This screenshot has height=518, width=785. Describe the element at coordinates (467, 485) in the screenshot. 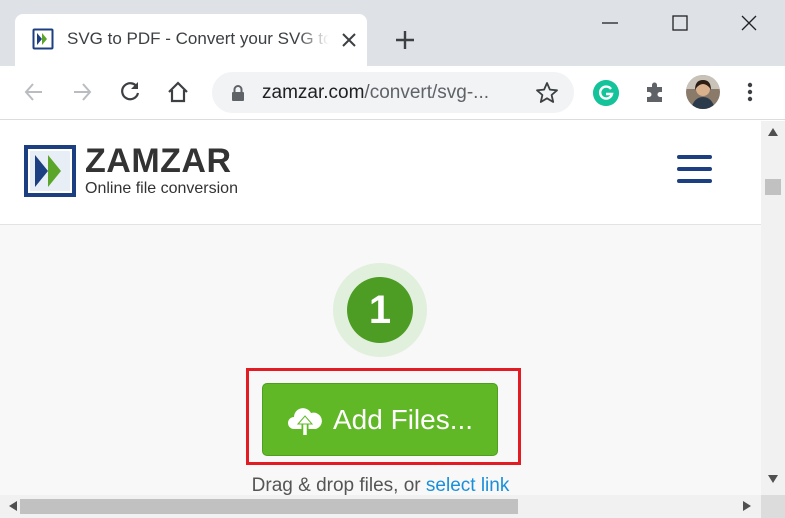

I see `select-link: select link` at that location.